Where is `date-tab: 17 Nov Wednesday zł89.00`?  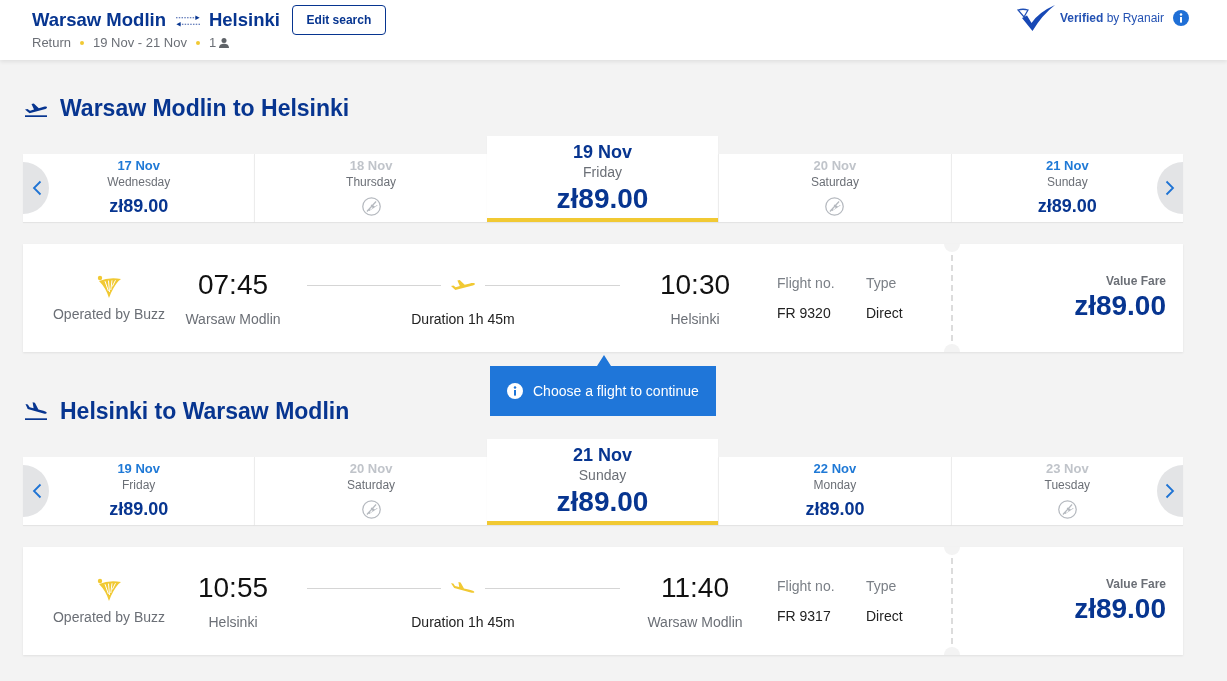
date-tab: 17 Nov Wednesday zł89.00 is located at coordinates (139, 188).